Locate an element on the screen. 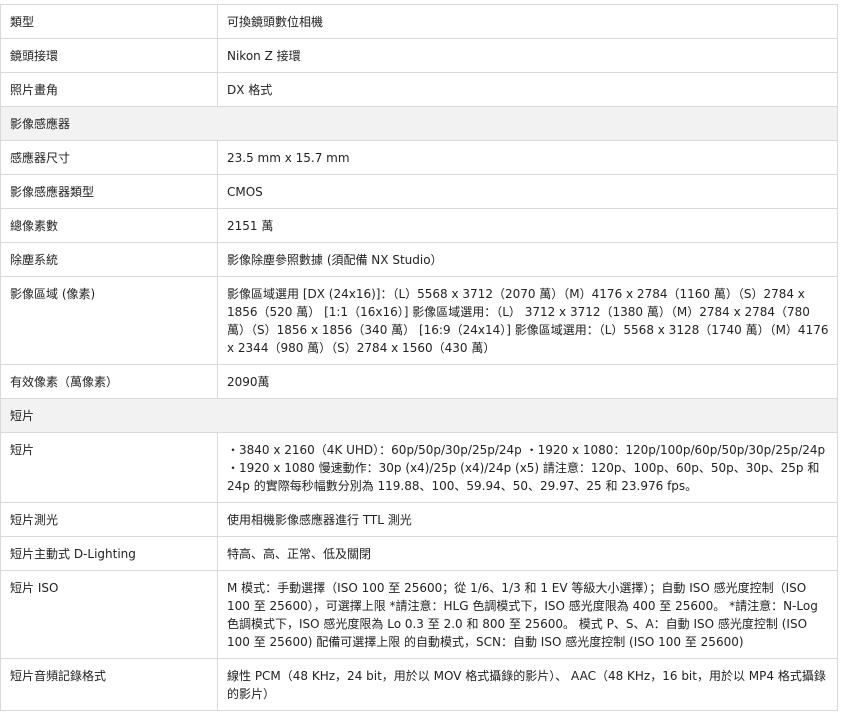  spec-label: 總像素數 is located at coordinates (109, 225).